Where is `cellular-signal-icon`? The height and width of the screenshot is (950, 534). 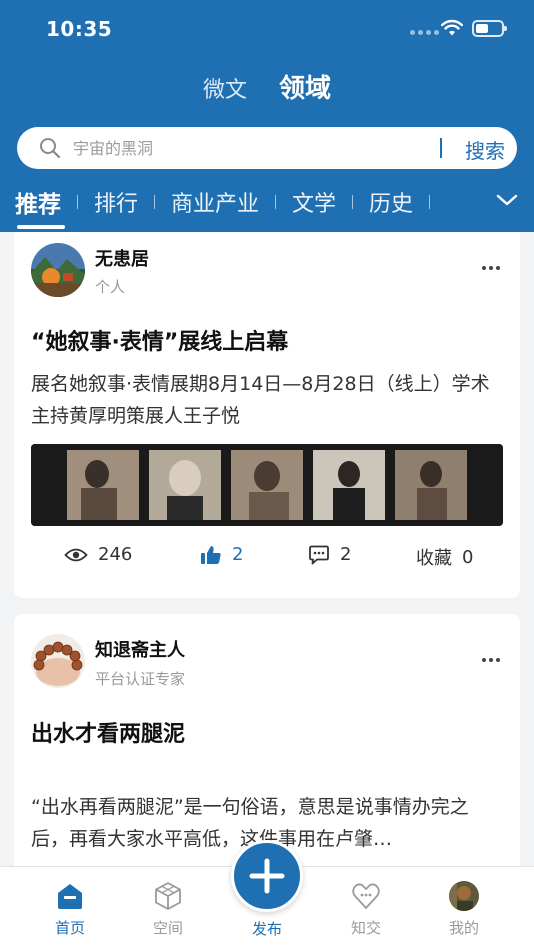
cellular-signal-icon is located at coordinates (424, 32).